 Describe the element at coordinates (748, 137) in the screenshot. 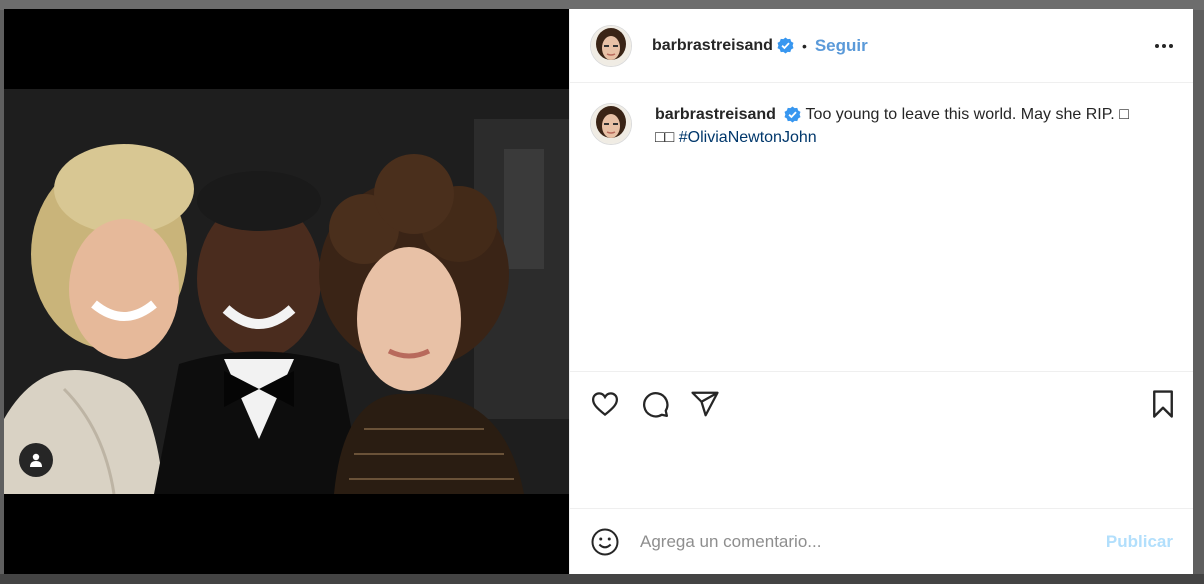

I see `hashtag-link: #OliviaNewtonJohn` at that location.